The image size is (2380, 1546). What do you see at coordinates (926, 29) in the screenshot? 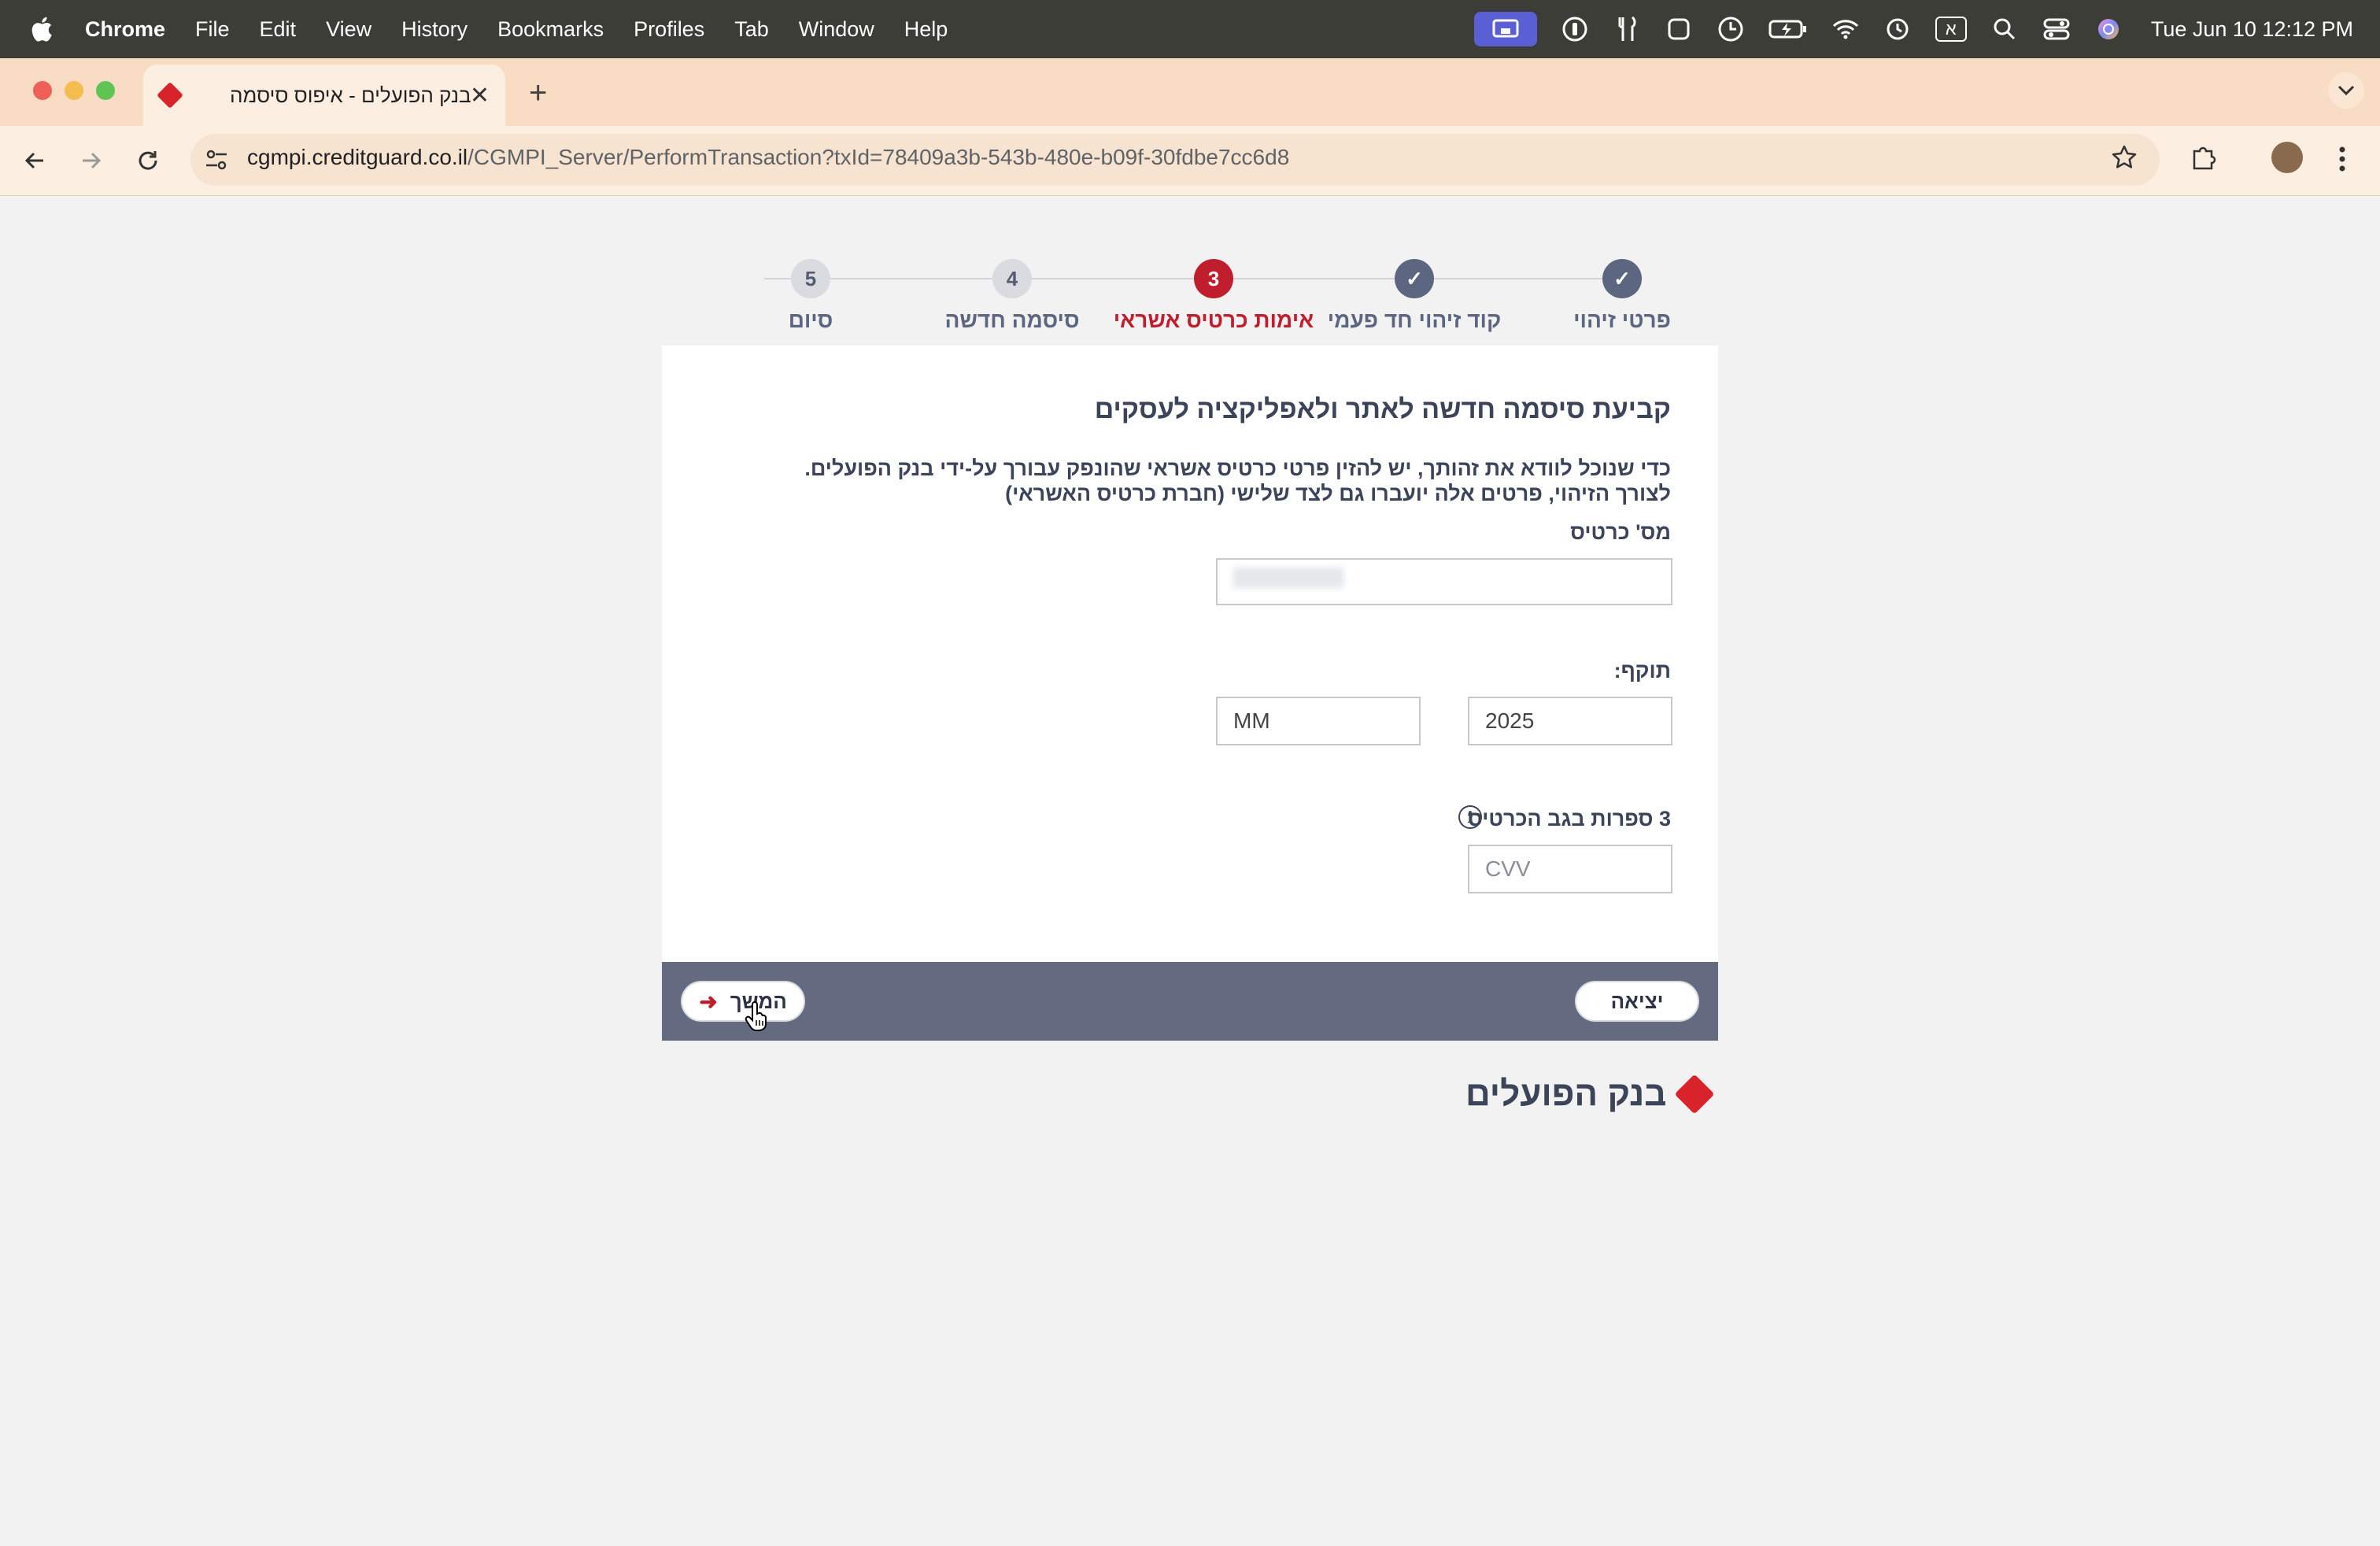
I see `menu-help: Help` at bounding box center [926, 29].